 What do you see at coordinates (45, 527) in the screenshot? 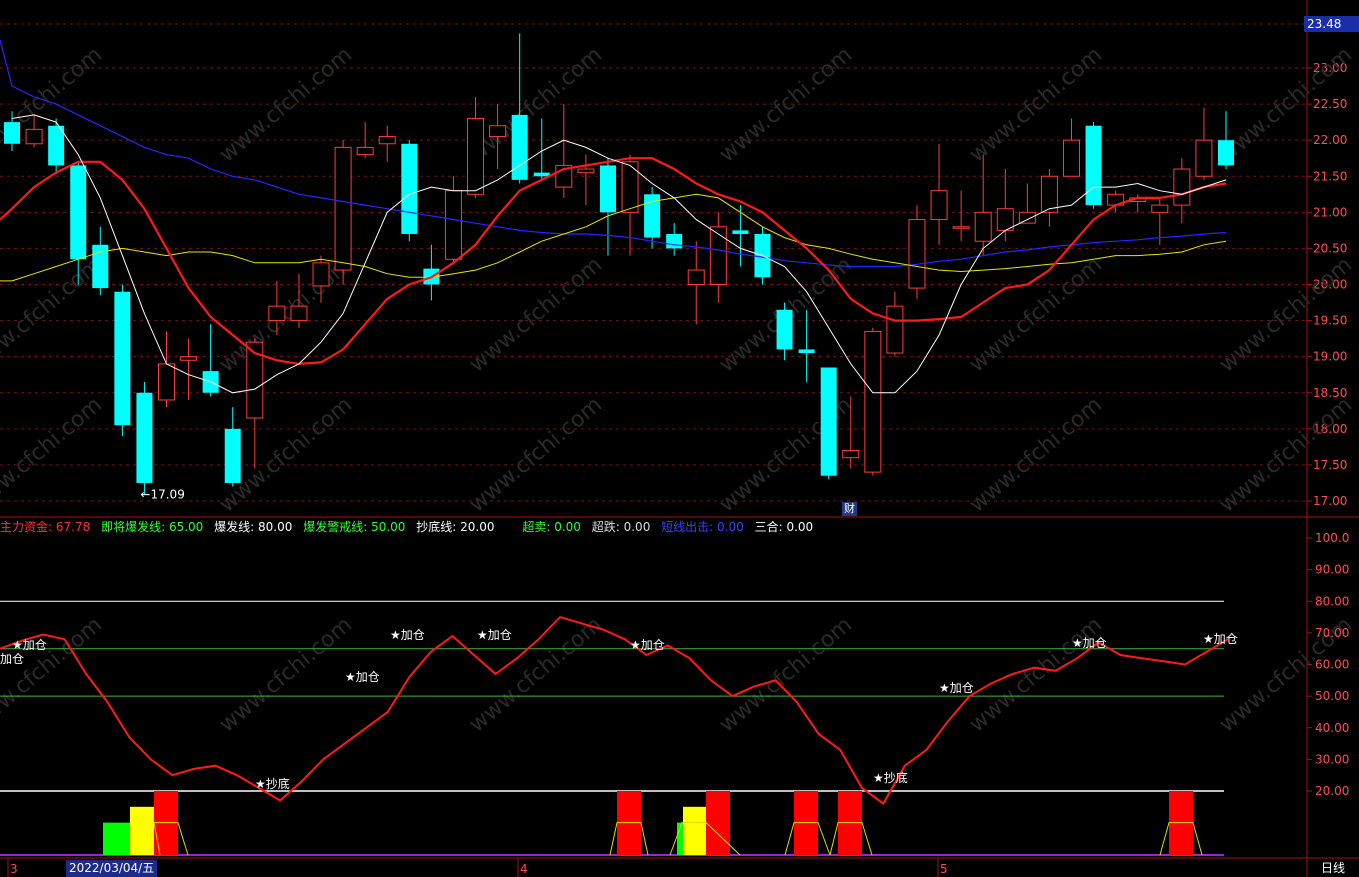
I see `main-fund-readout: 主力资金: 67.78` at bounding box center [45, 527].